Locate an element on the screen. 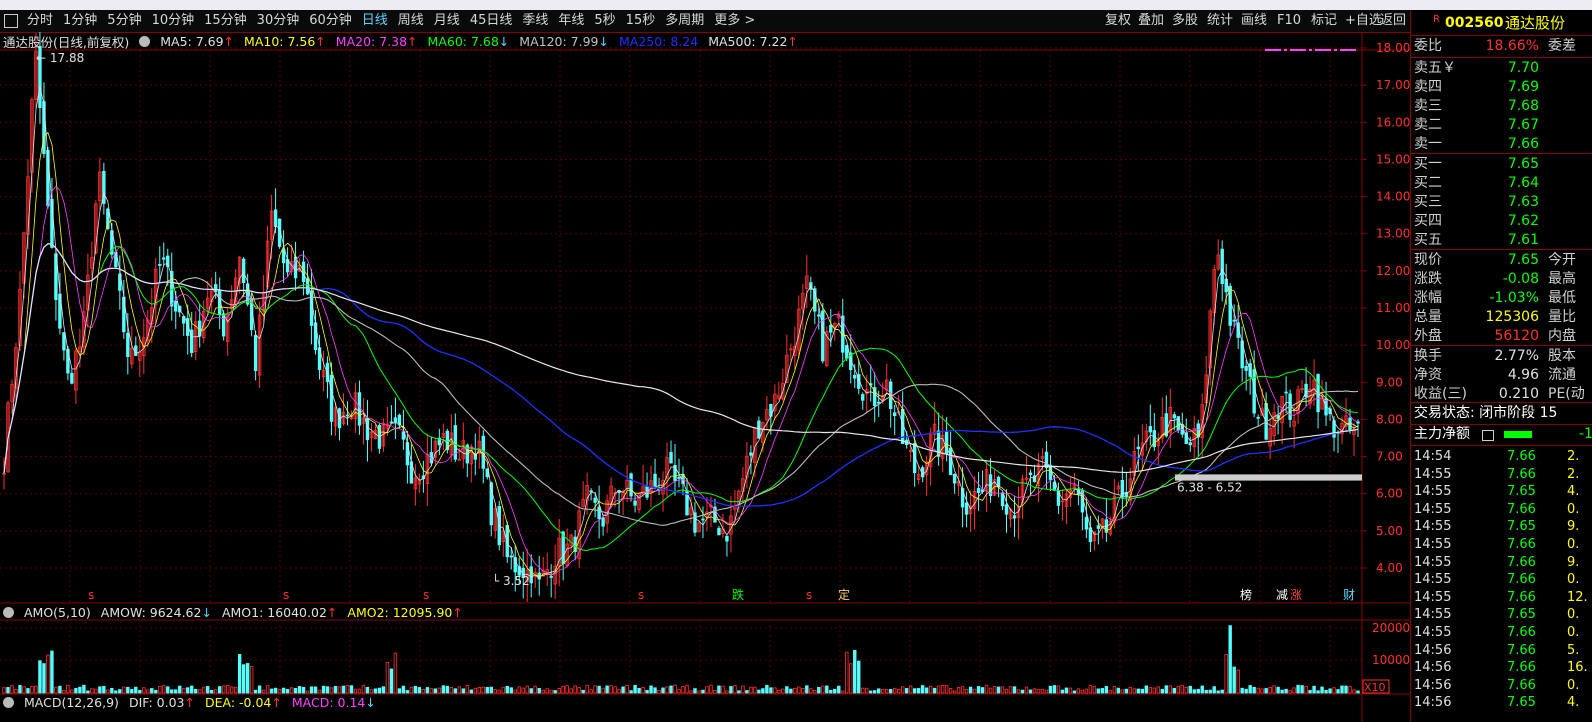  book-label: 买四 is located at coordinates (1428, 221).